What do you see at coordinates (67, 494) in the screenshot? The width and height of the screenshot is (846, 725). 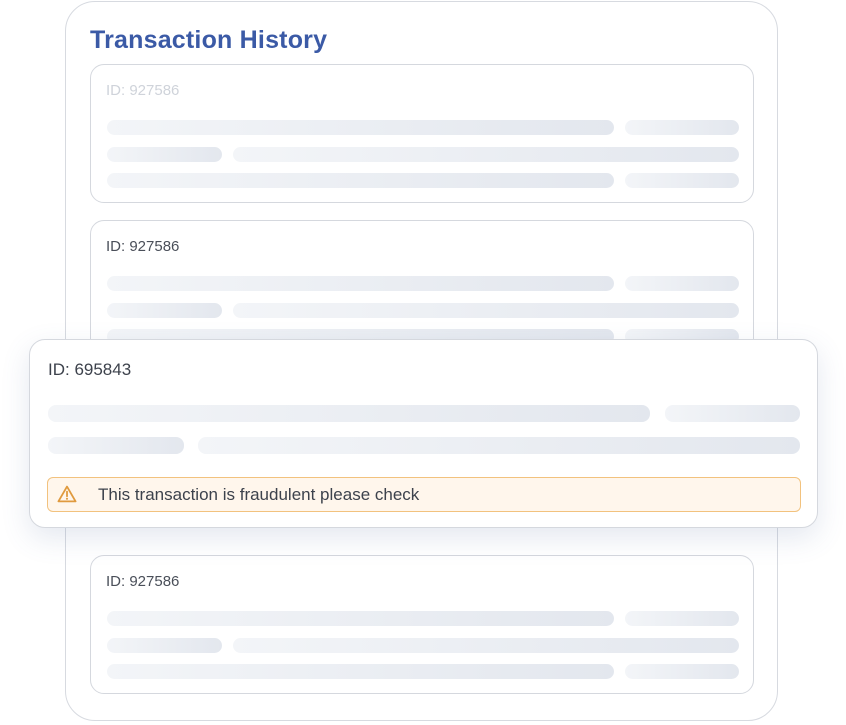 I see `warning-triangle-icon` at bounding box center [67, 494].